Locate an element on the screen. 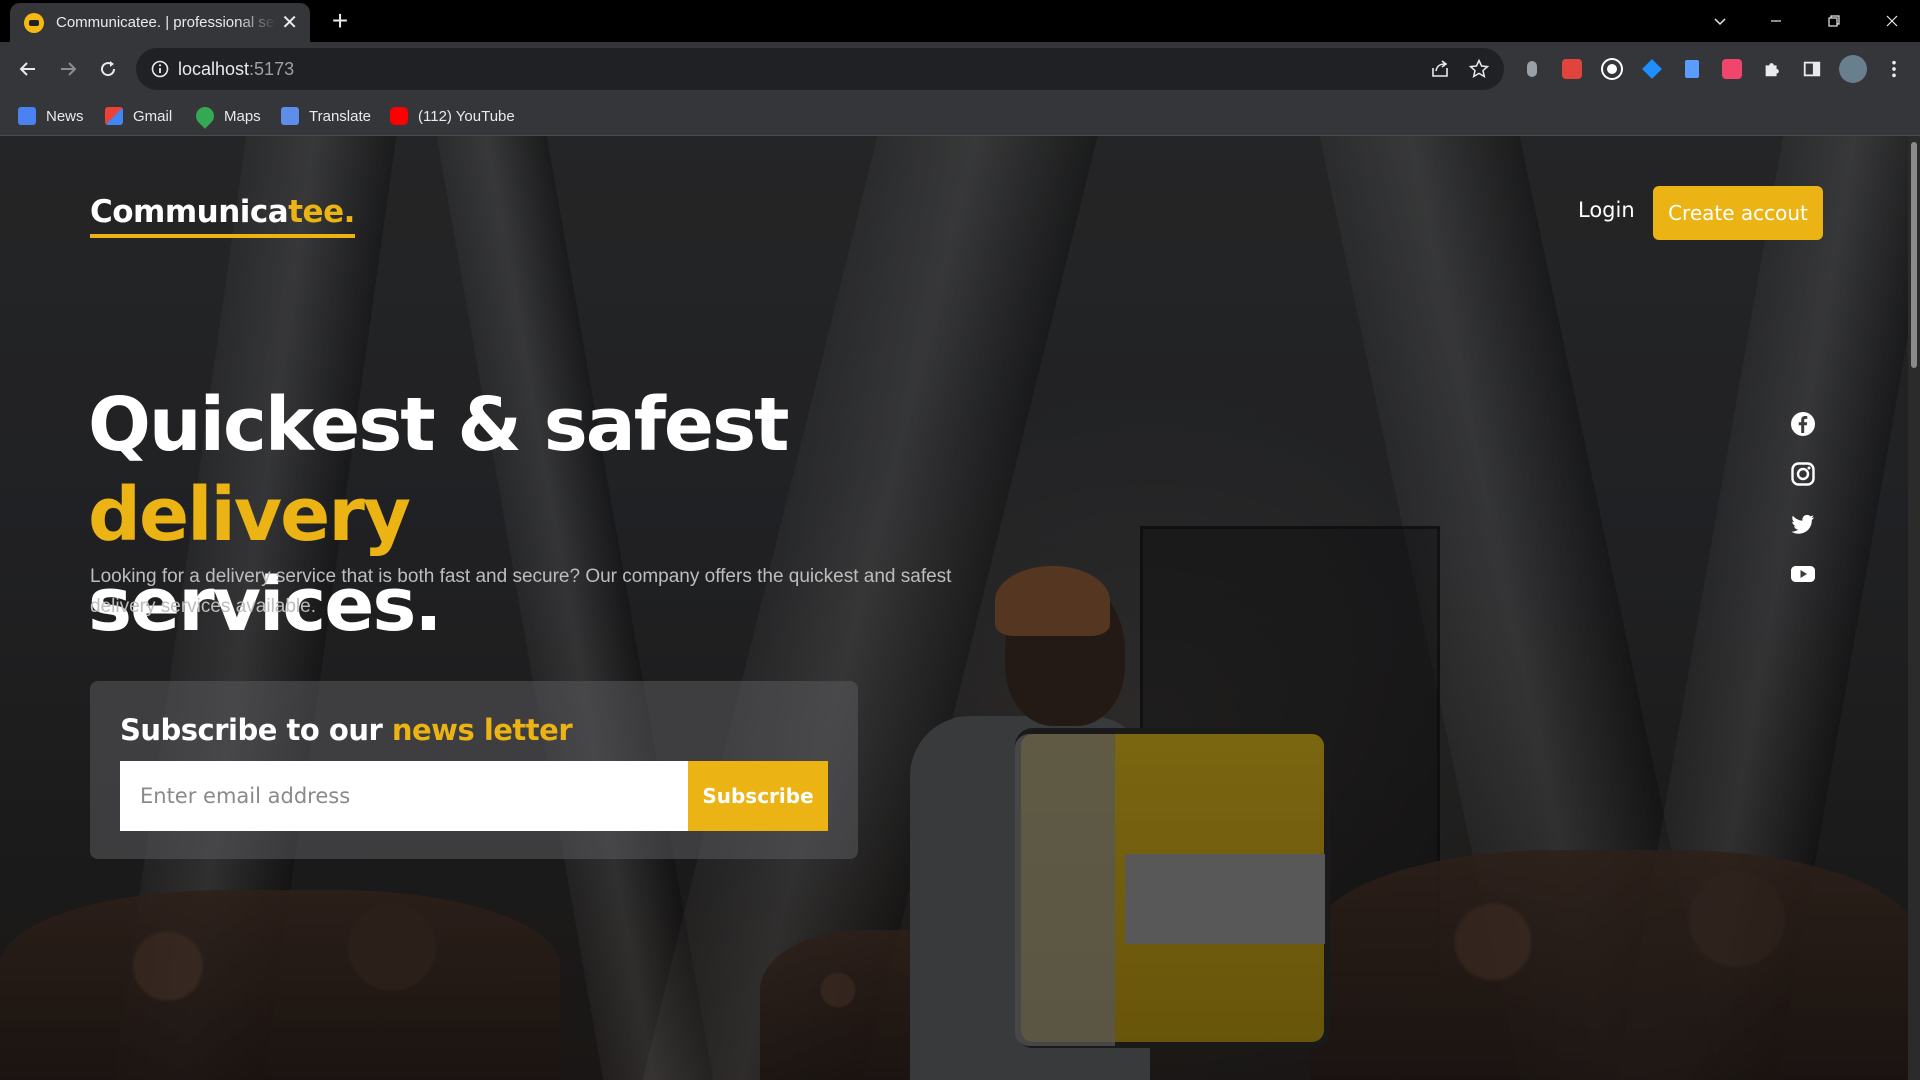 The image size is (1920, 1080). menu-kebab-icon is located at coordinates (1894, 69).